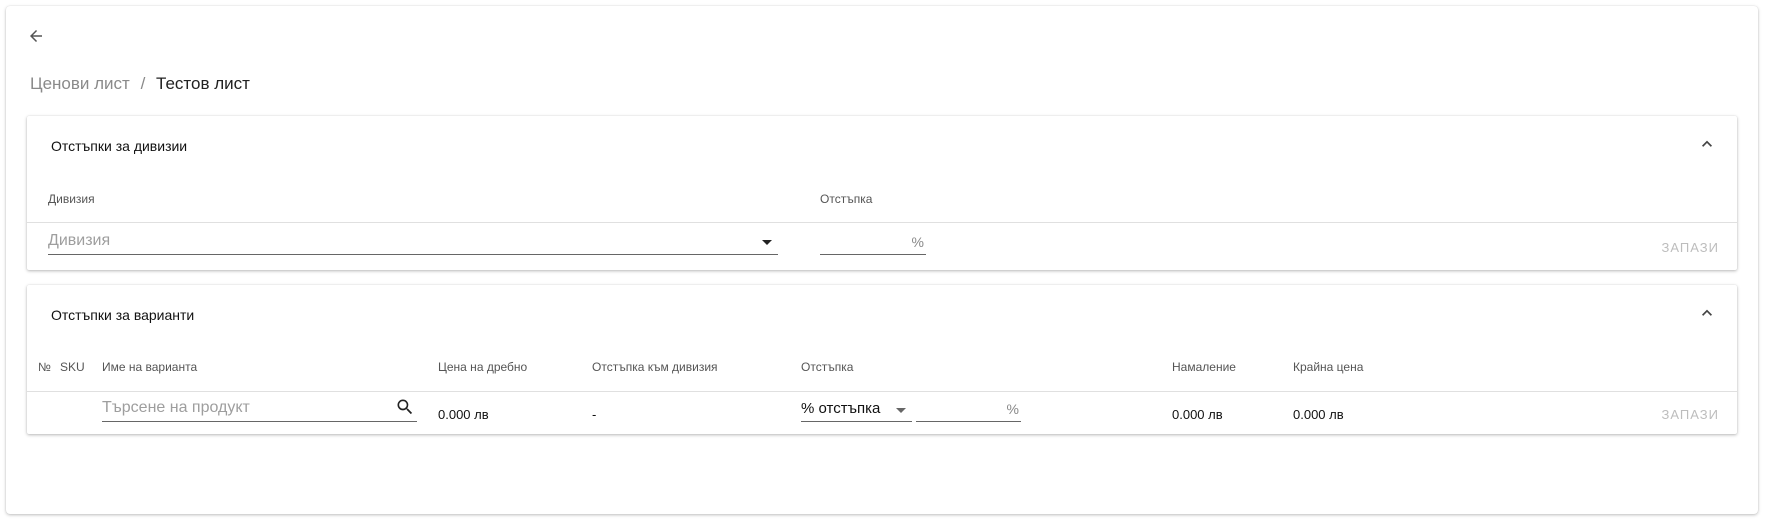 This screenshot has width=1772, height=524. What do you see at coordinates (841, 408) in the screenshot?
I see `discount-type-value: % отстъпка` at bounding box center [841, 408].